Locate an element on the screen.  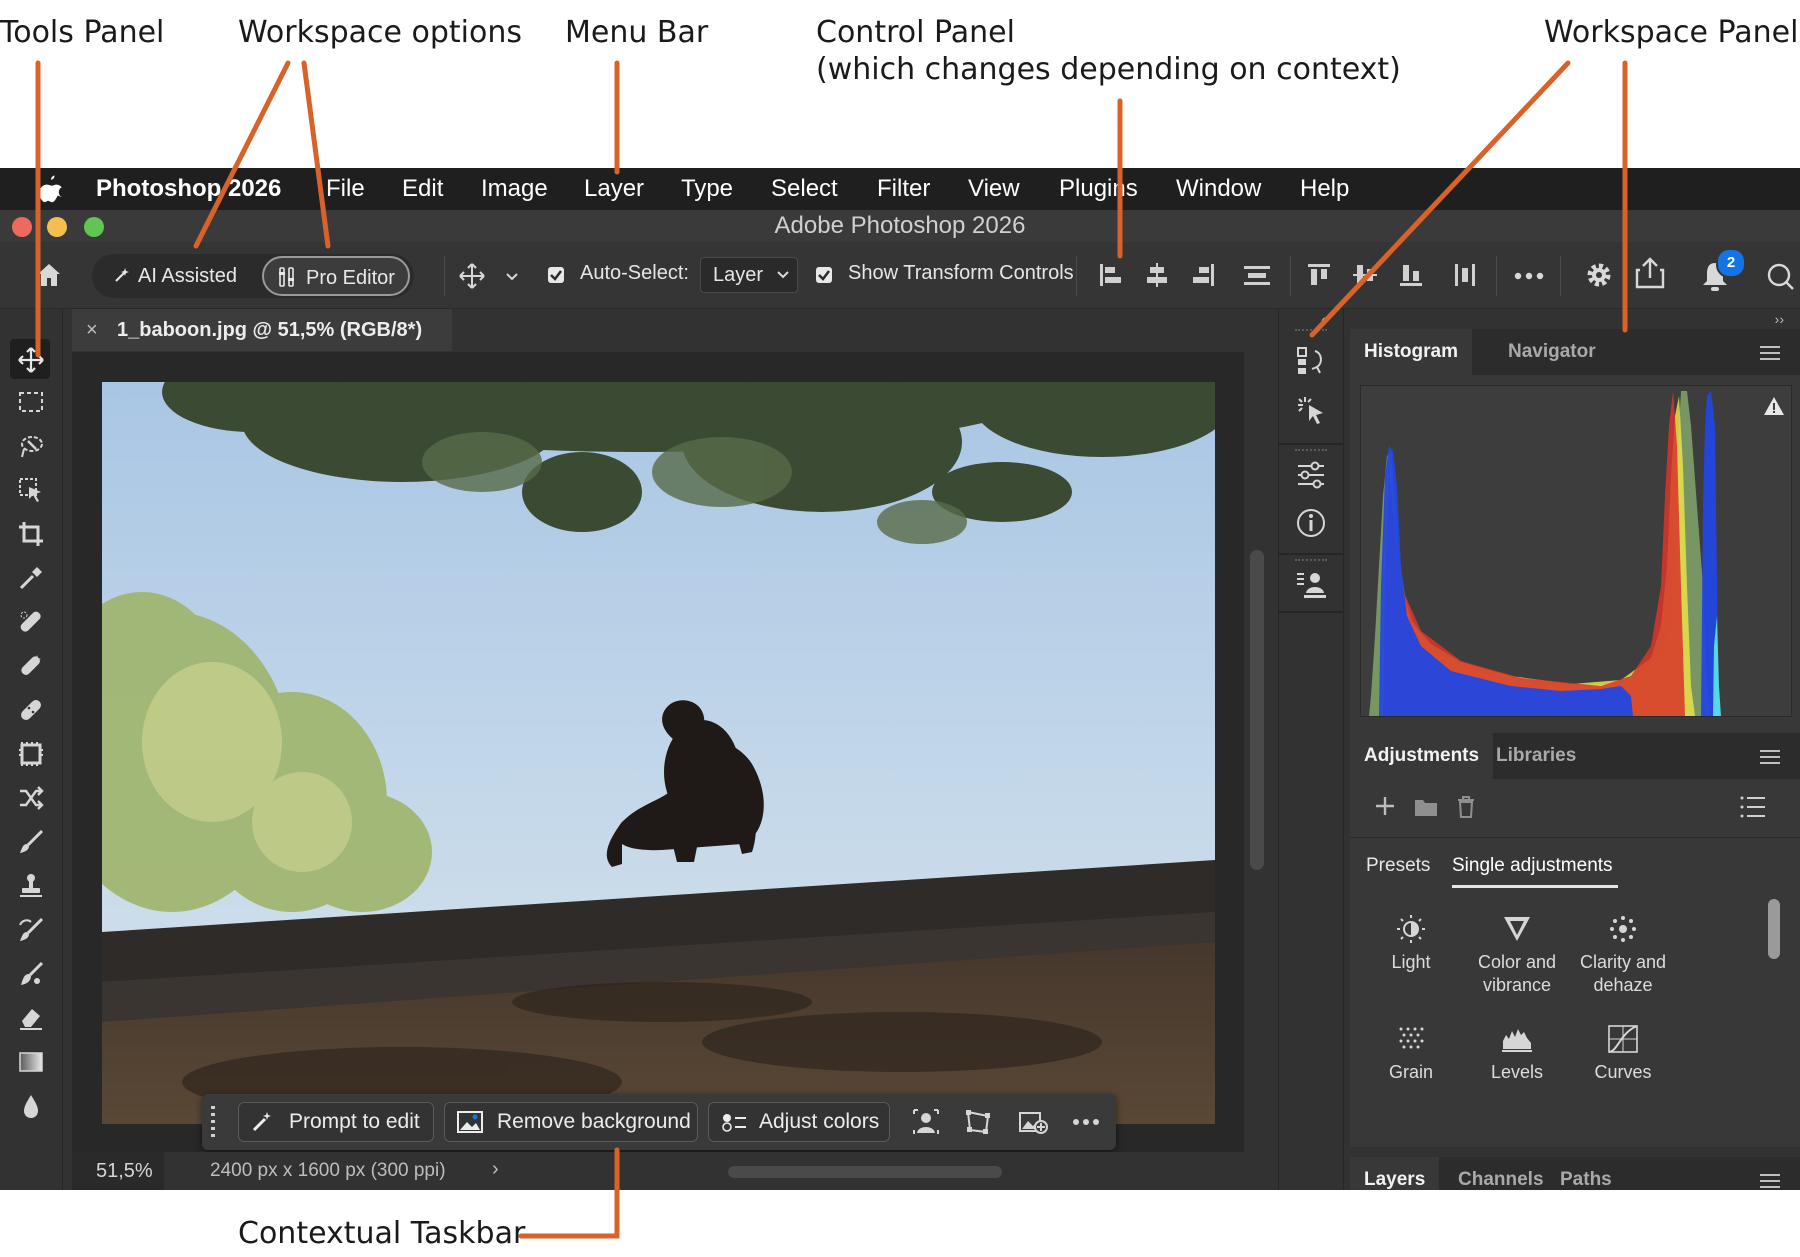
remove-background-button: Remove background is located at coordinates (571, 1122).